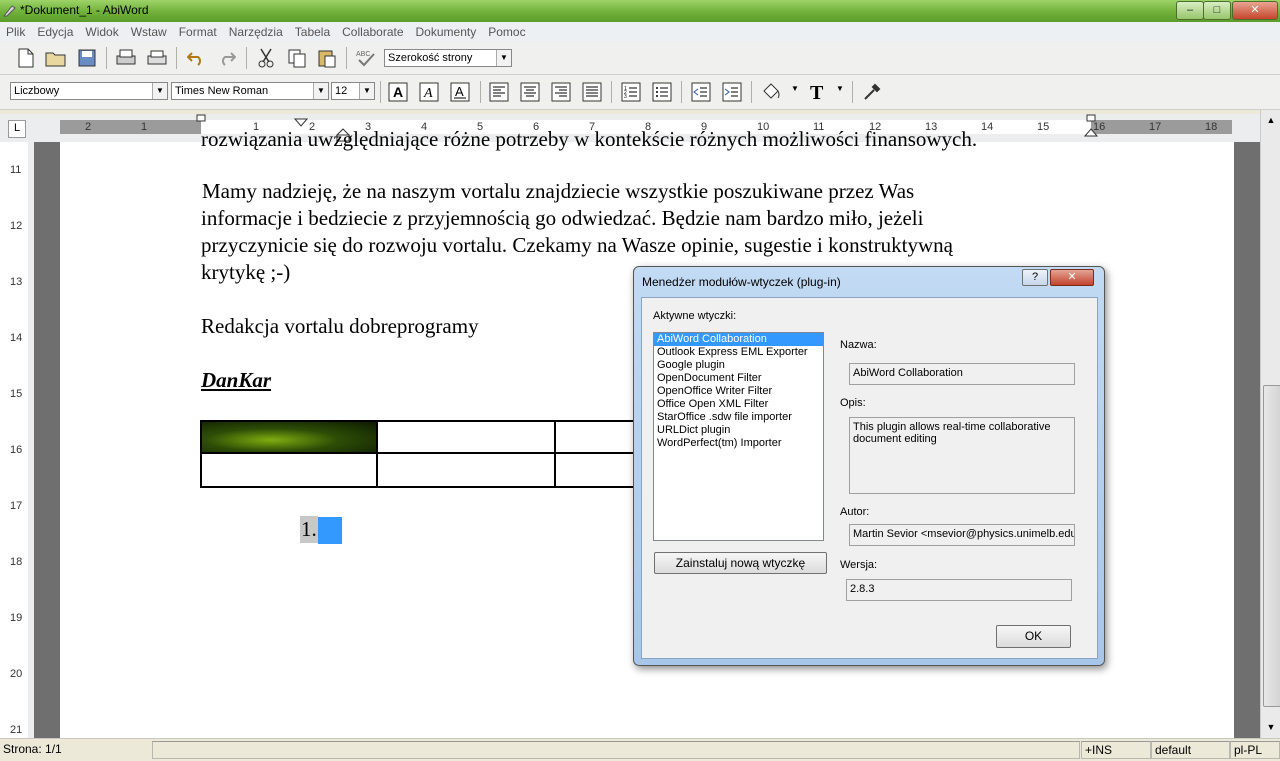  Describe the element at coordinates (1035, 277) in the screenshot. I see `help-button: ?` at that location.